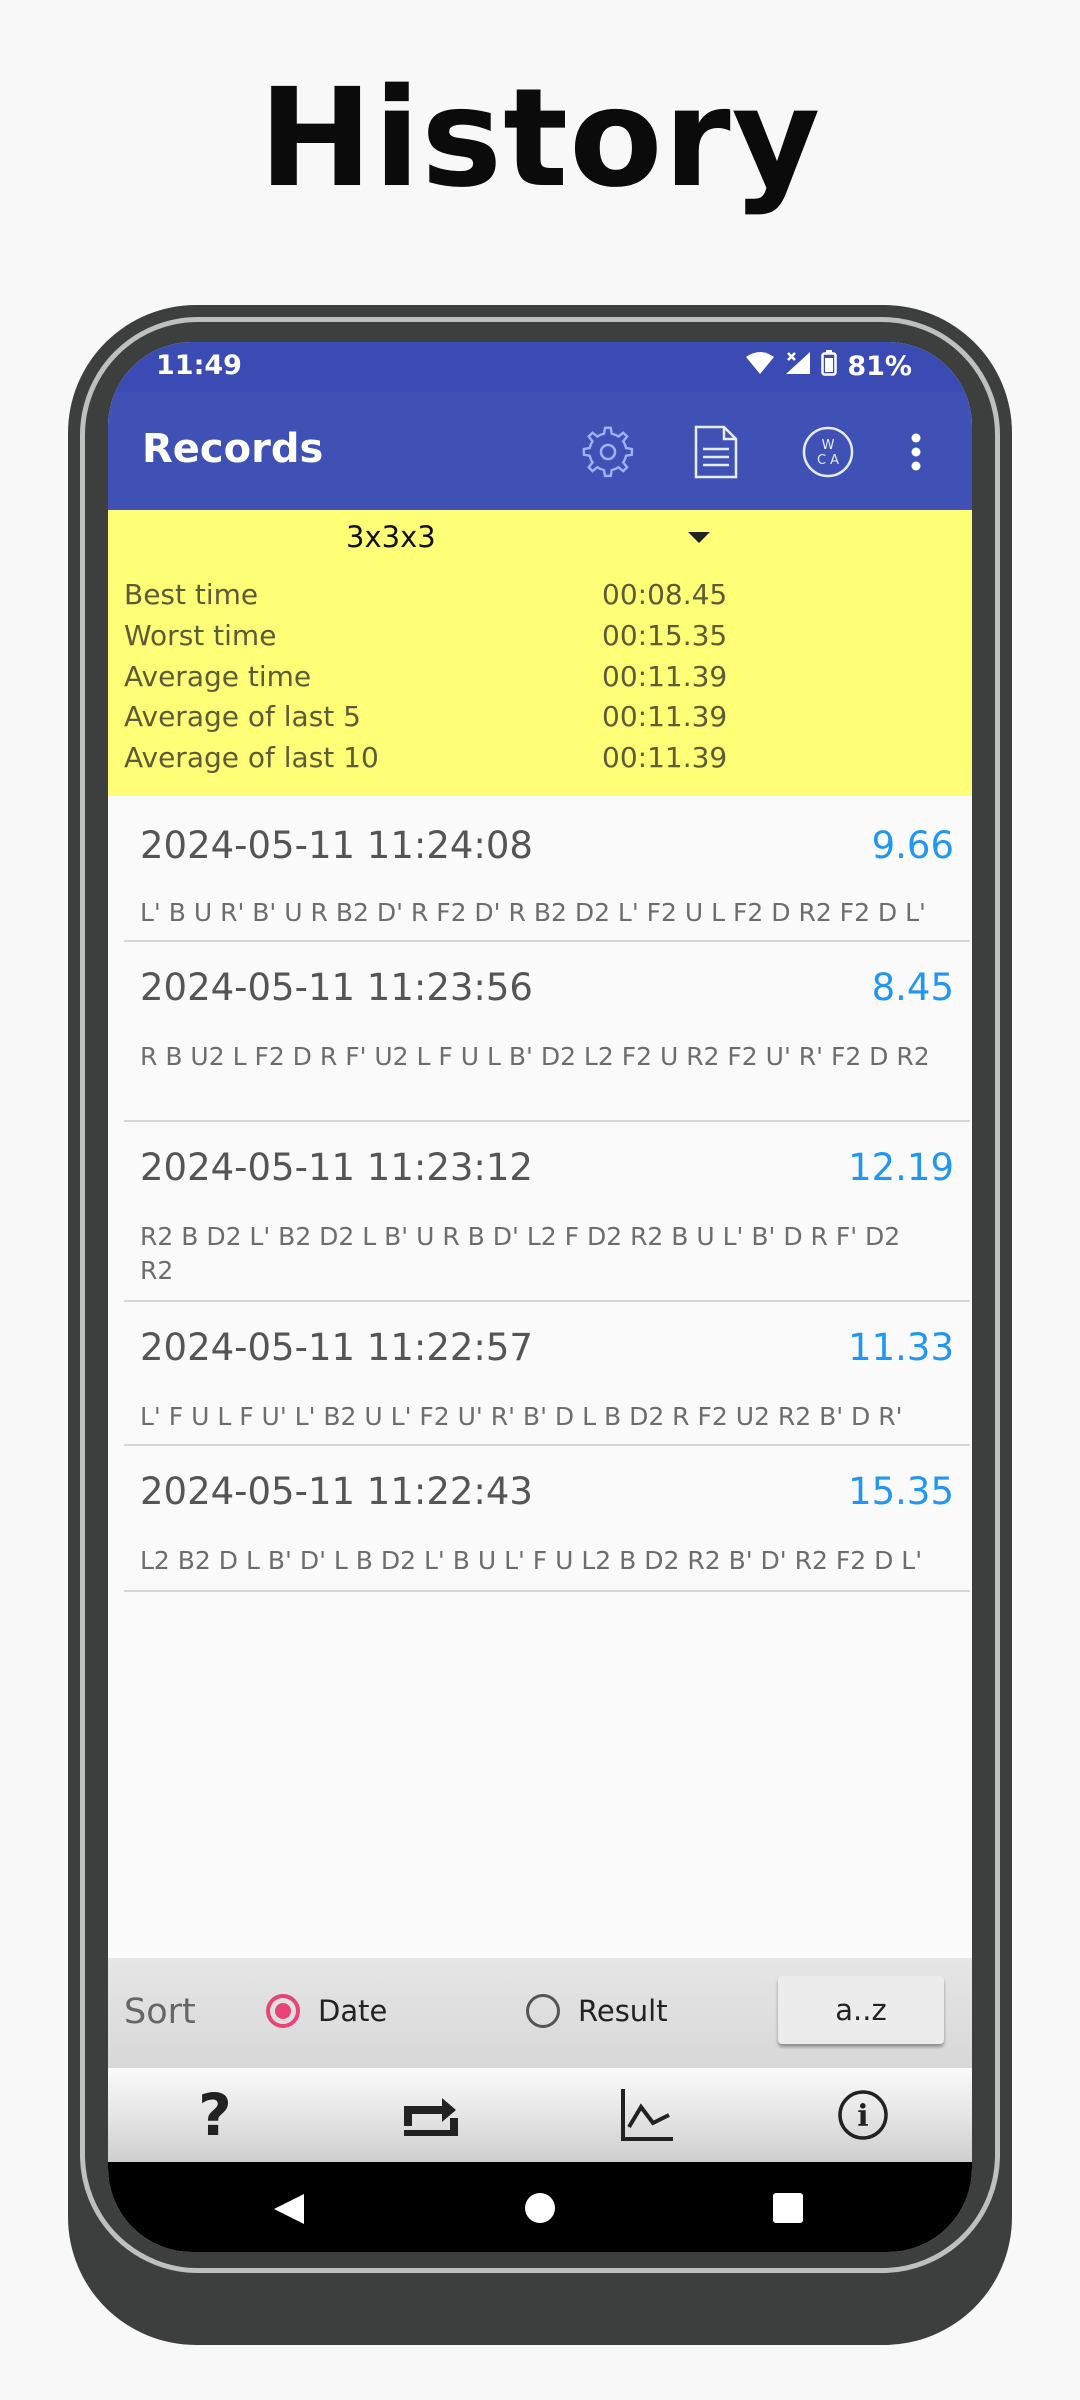 The image size is (1080, 2400). Describe the element at coordinates (233, 449) in the screenshot. I see `app-title: Records` at that location.